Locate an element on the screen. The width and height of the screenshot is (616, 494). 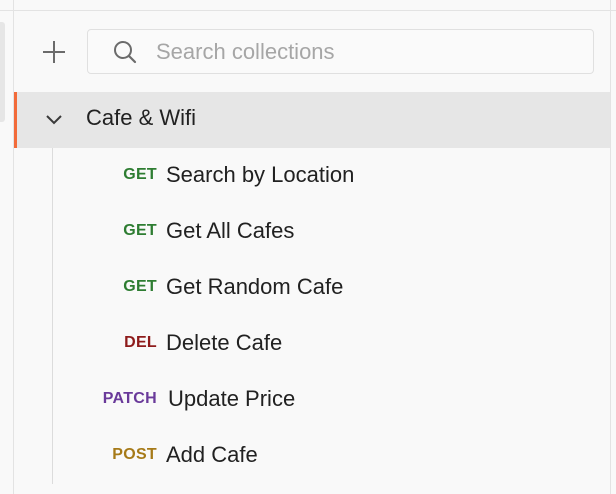
search-box is located at coordinates (340, 51).